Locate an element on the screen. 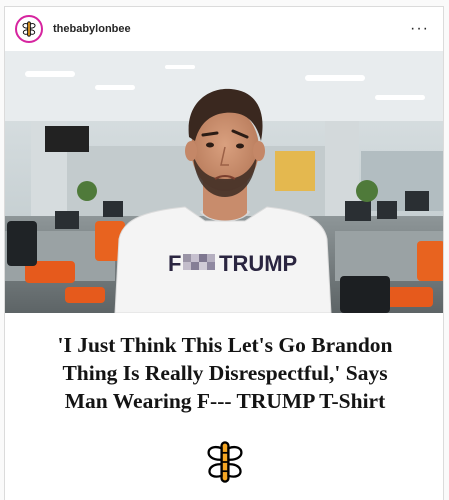 The width and height of the screenshot is (449, 500). shirt-text-main: TRUMP is located at coordinates (258, 263).